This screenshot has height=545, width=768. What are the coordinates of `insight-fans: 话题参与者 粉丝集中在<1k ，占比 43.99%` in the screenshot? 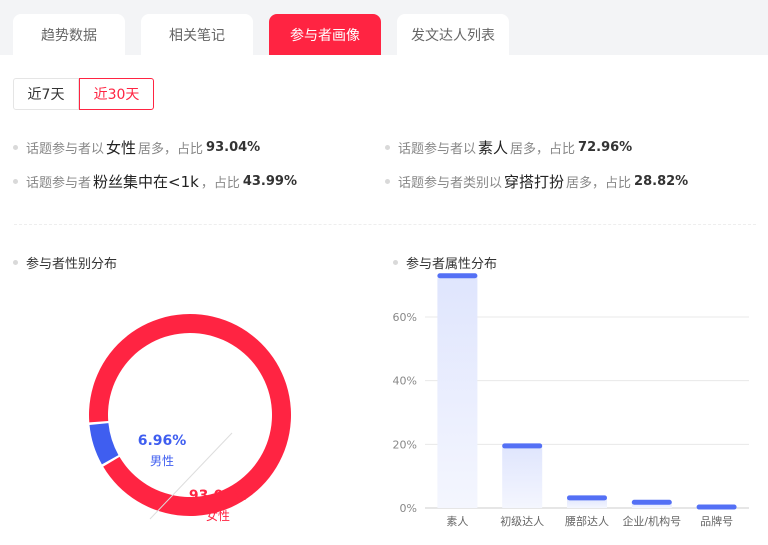 It's located at (155, 181).